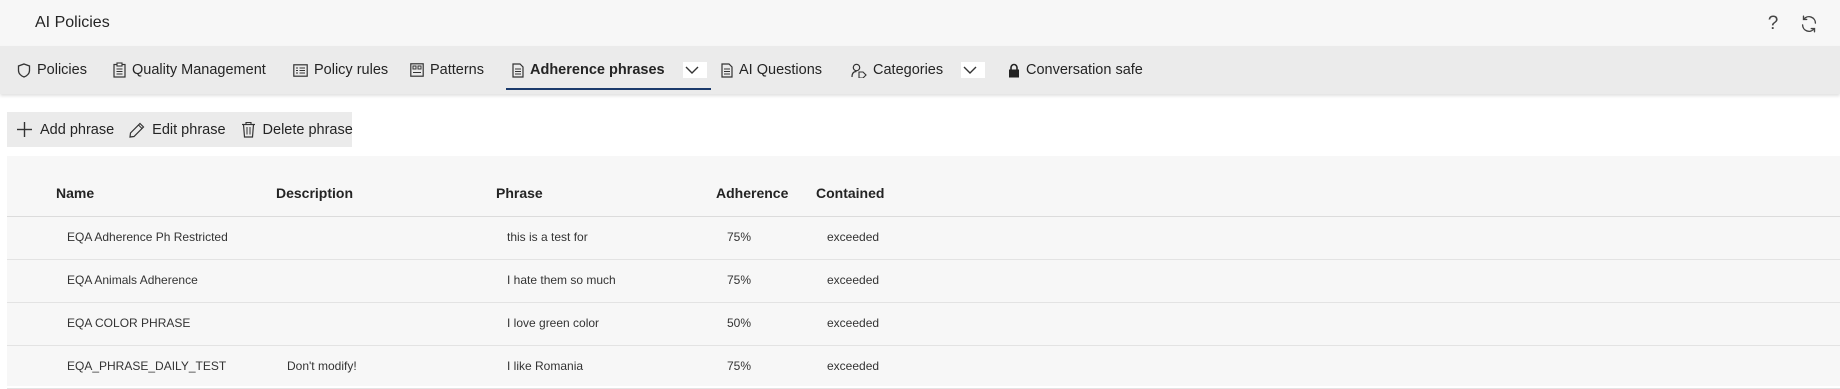 This screenshot has width=1840, height=389. I want to click on cell-description: Don't modify!, so click(322, 366).